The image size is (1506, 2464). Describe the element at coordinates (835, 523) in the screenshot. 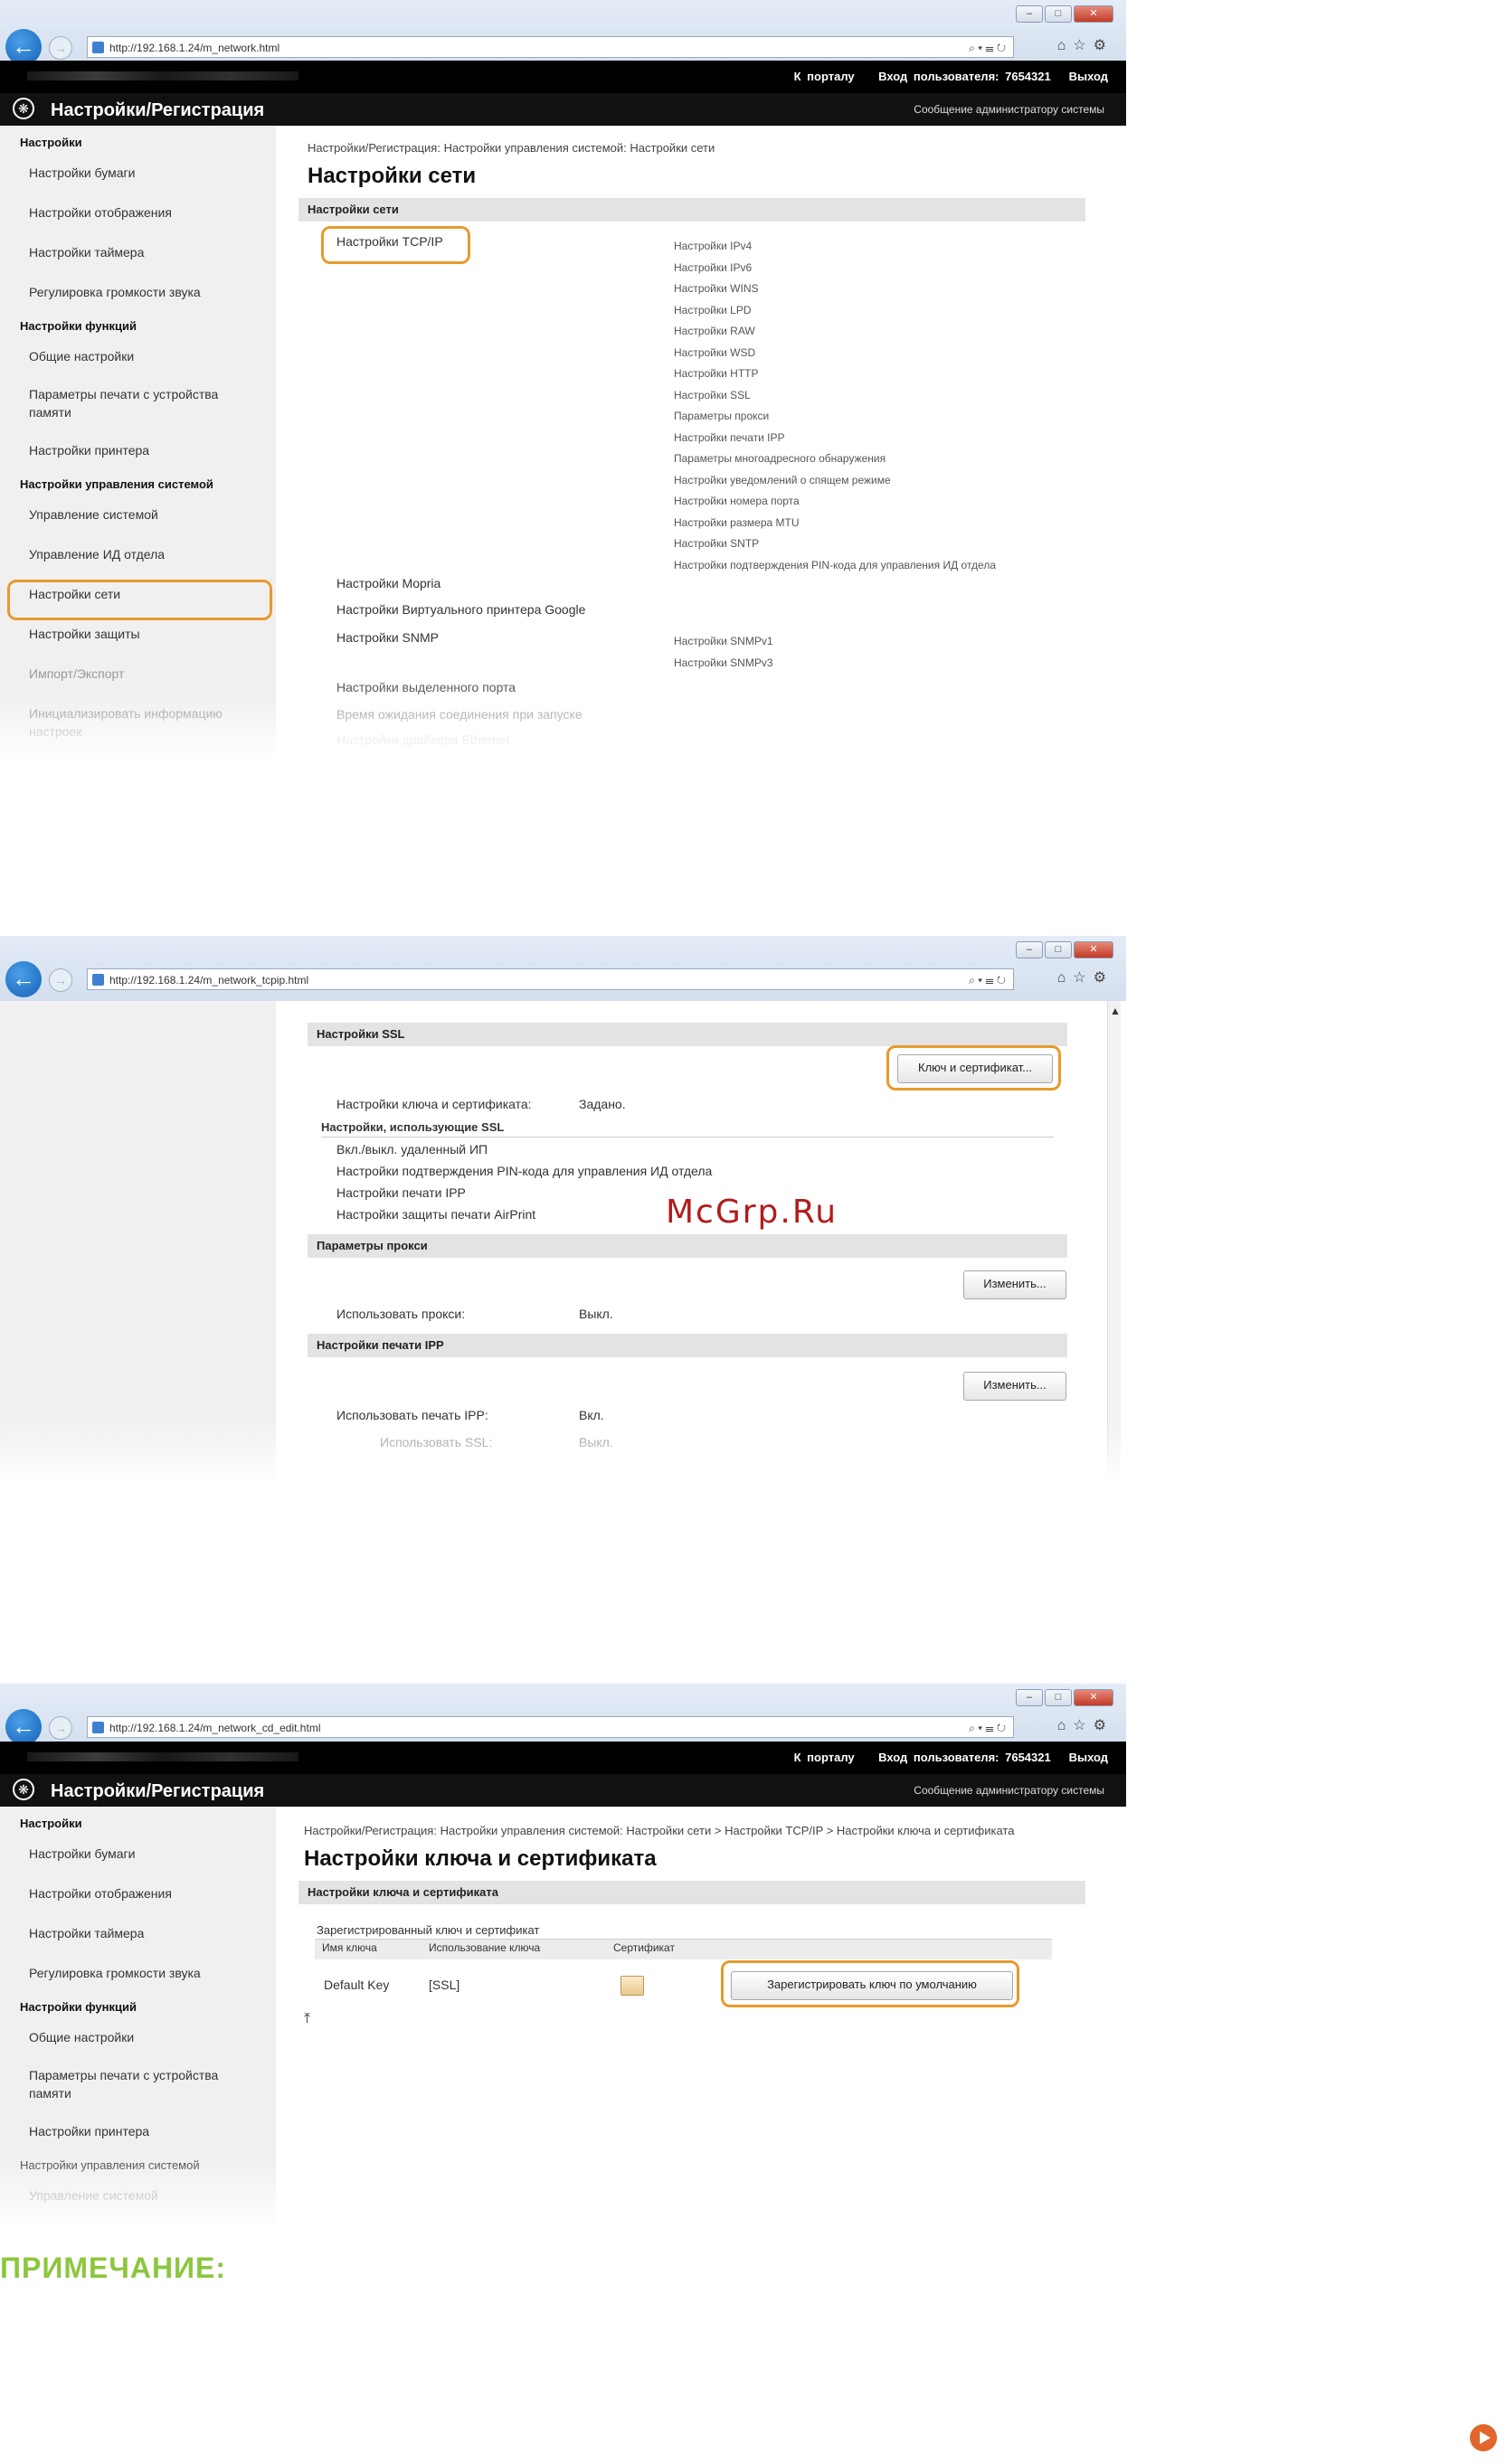

I see `sub-mtu: Настройки размера MTU` at that location.